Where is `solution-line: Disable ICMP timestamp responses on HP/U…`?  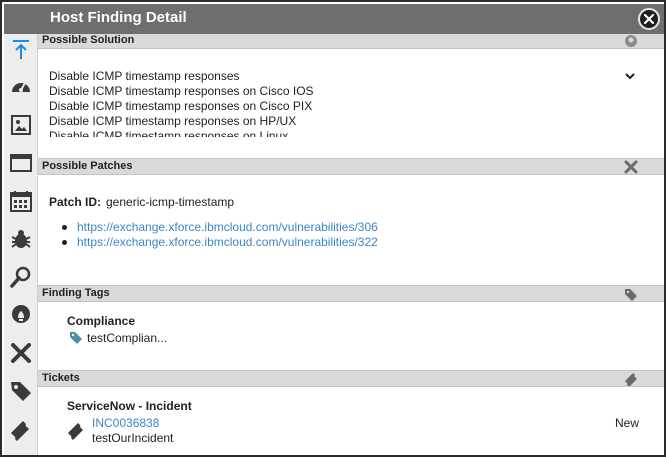 solution-line: Disable ICMP timestamp responses on HP/U… is located at coordinates (173, 121).